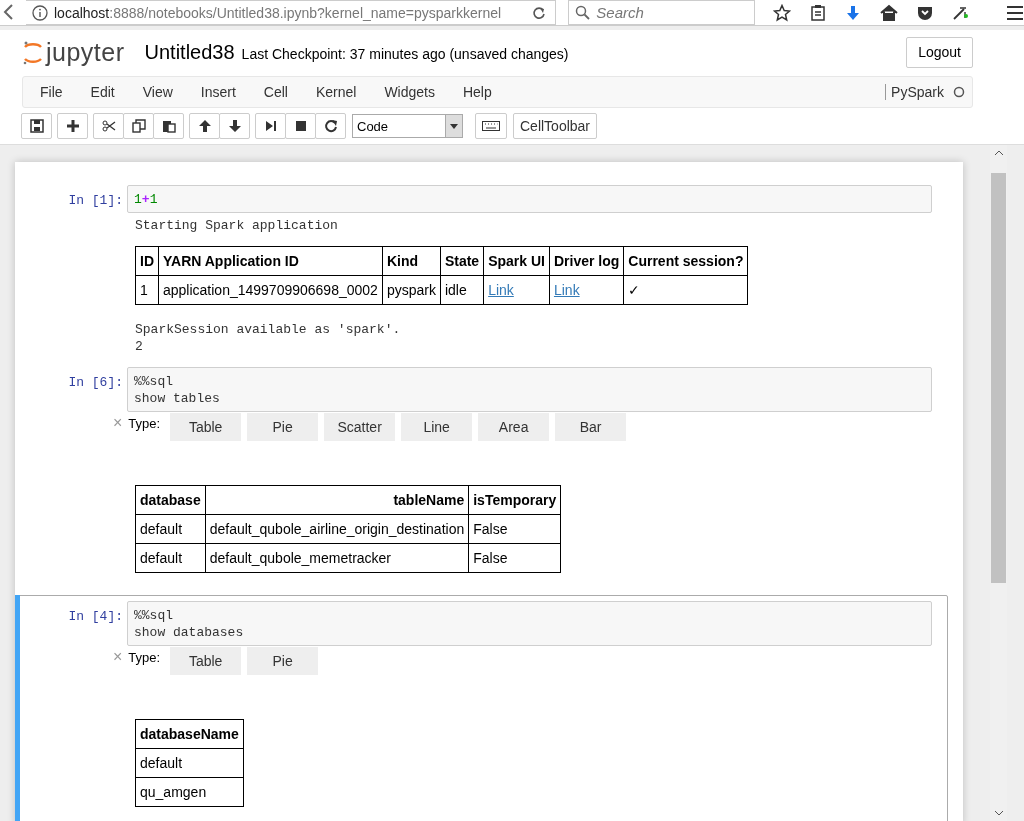 The image size is (1024, 821). Describe the element at coordinates (514, 500) in the screenshot. I see `column-header: isTemporary` at that location.